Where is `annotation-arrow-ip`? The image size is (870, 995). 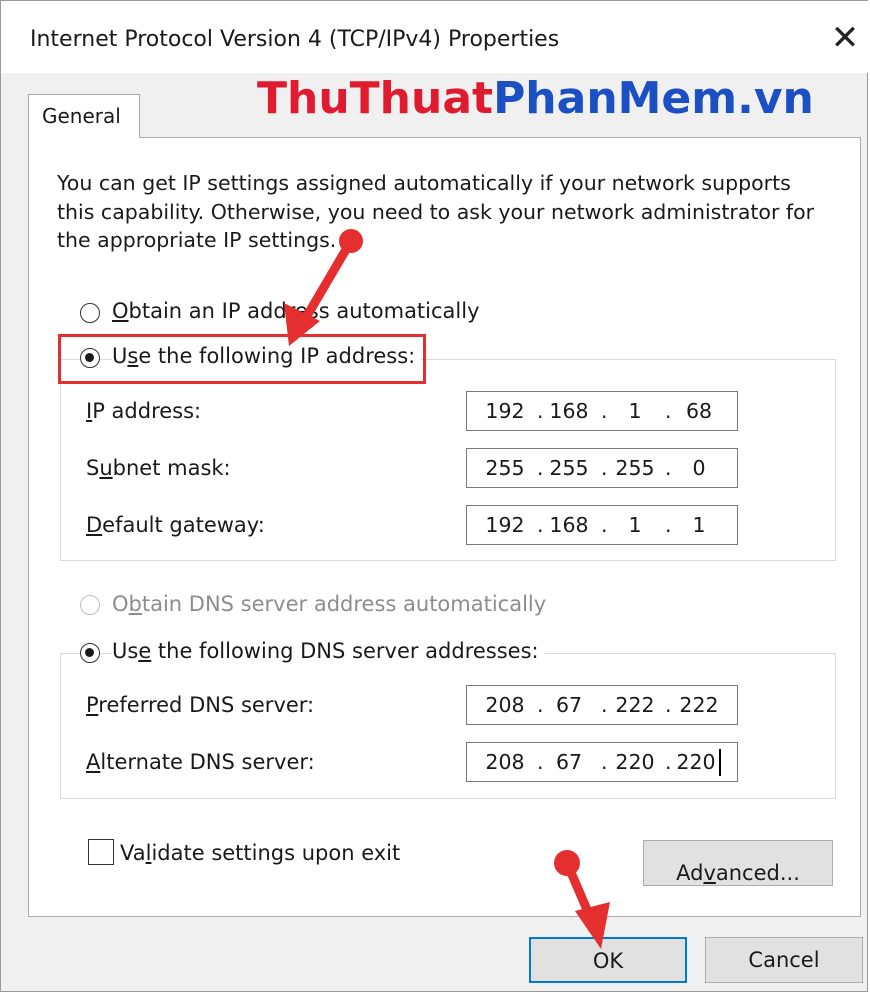
annotation-arrow-ip is located at coordinates (323, 287).